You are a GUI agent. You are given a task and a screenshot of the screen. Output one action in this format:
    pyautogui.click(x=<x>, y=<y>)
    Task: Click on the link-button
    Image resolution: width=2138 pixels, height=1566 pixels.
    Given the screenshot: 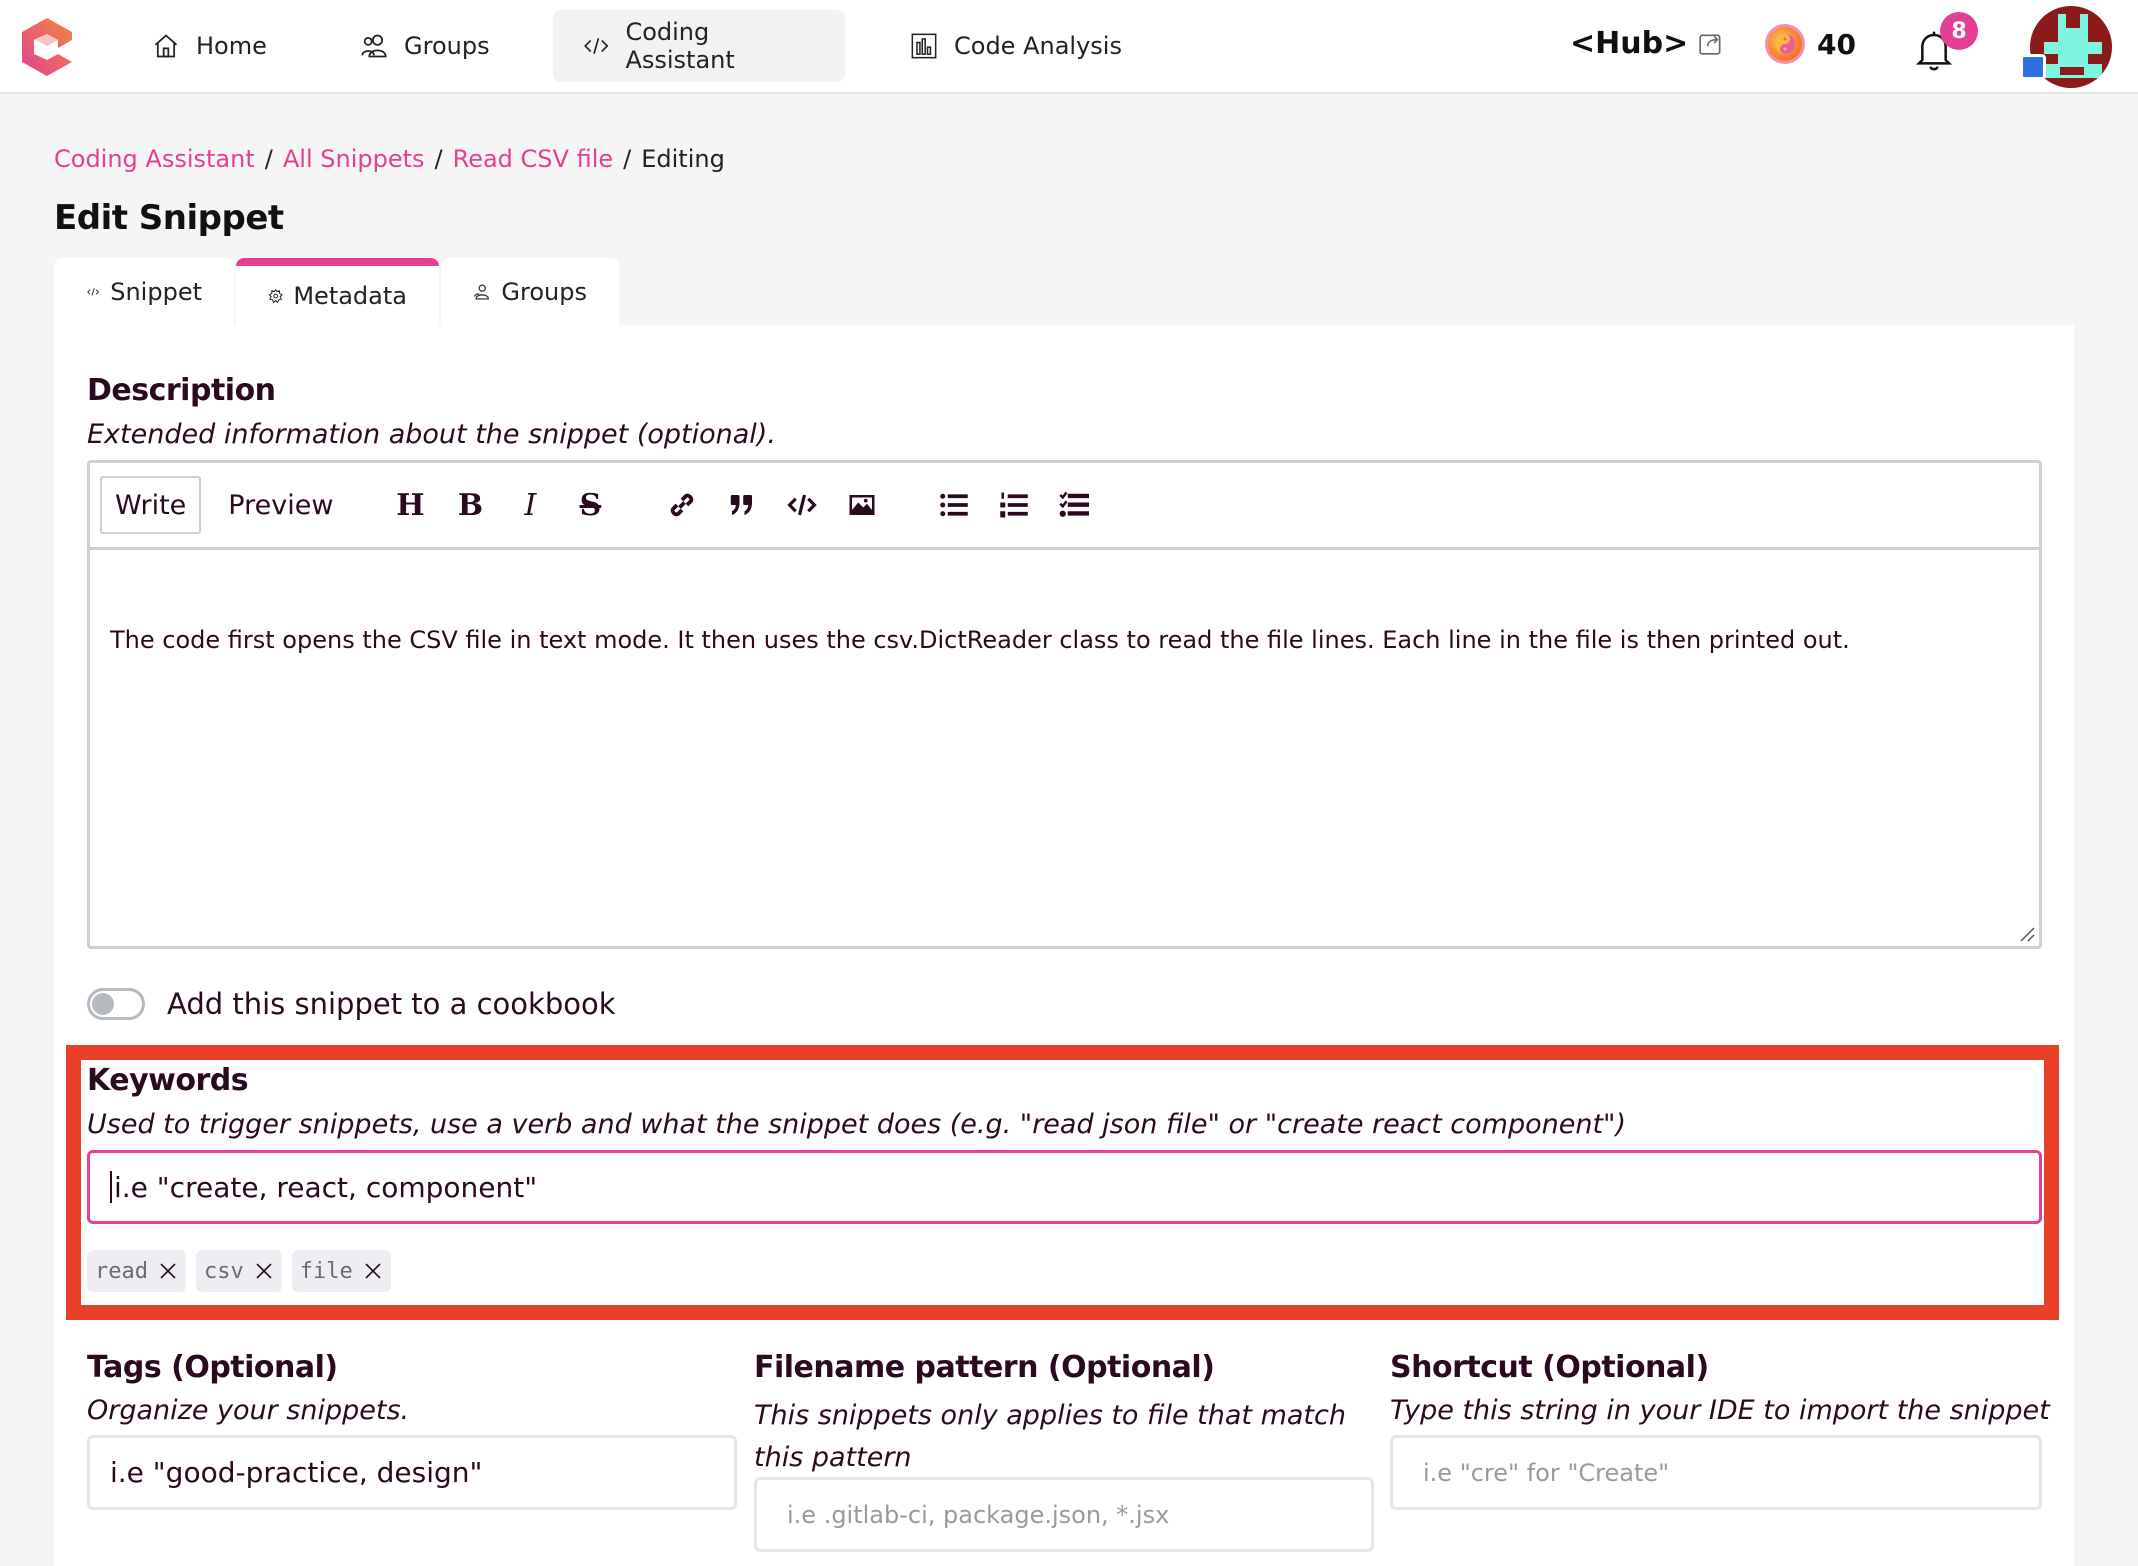 What is the action you would take?
    pyautogui.click(x=682, y=505)
    